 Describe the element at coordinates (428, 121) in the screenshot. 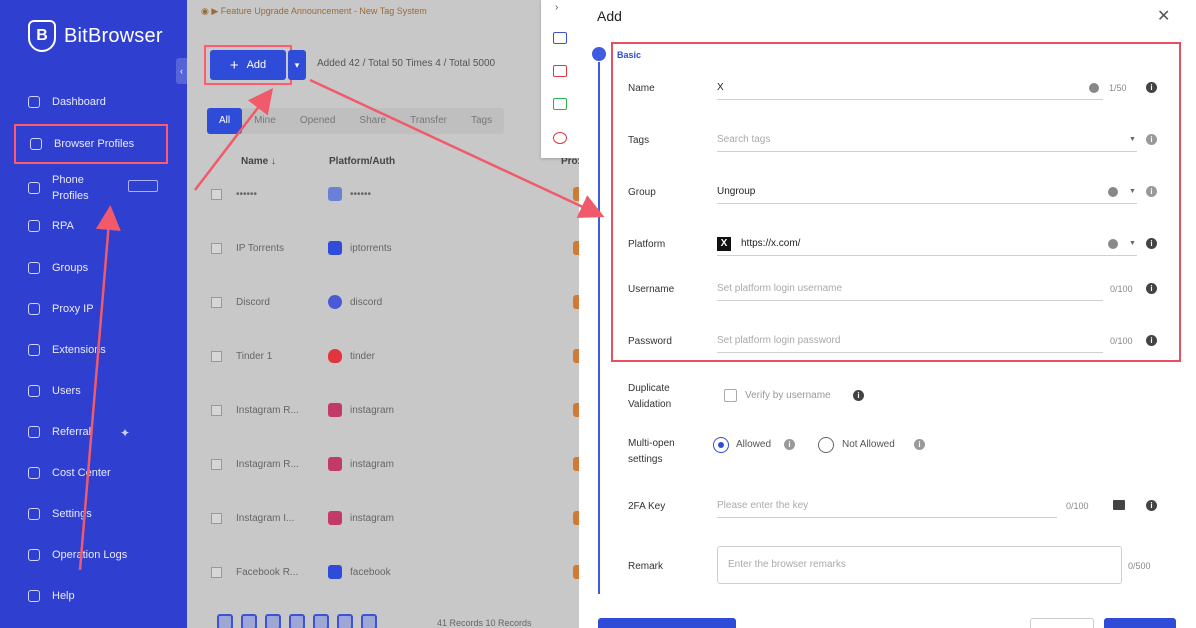

I see `tab-transfer: Transfer` at that location.